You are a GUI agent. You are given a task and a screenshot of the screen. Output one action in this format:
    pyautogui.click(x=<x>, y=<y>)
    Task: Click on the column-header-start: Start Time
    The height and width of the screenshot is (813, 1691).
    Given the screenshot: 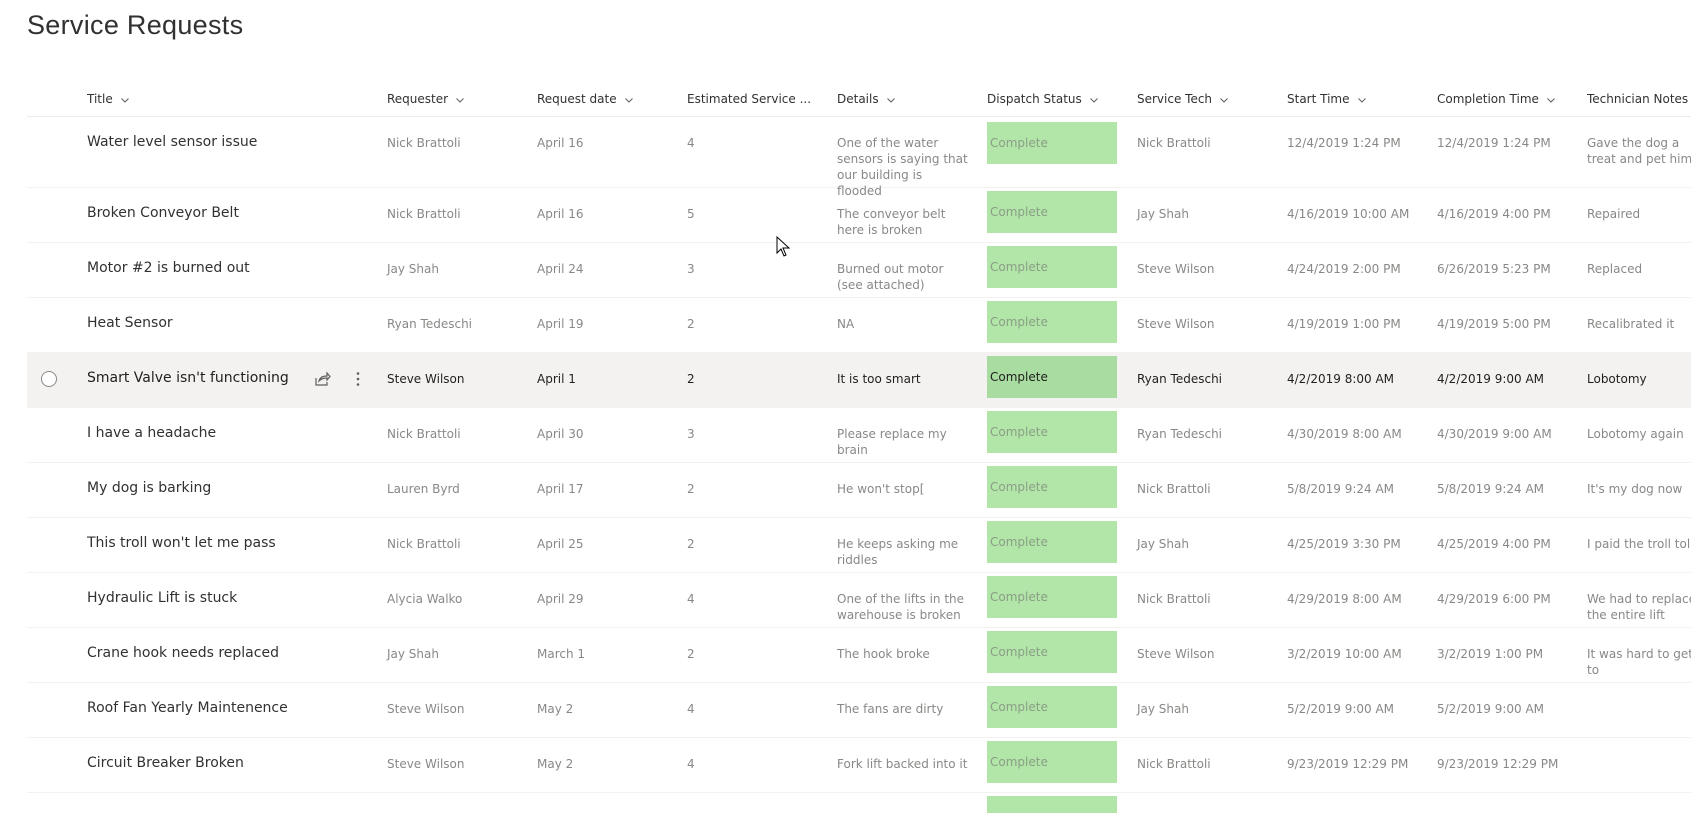 What is the action you would take?
    pyautogui.click(x=1357, y=99)
    